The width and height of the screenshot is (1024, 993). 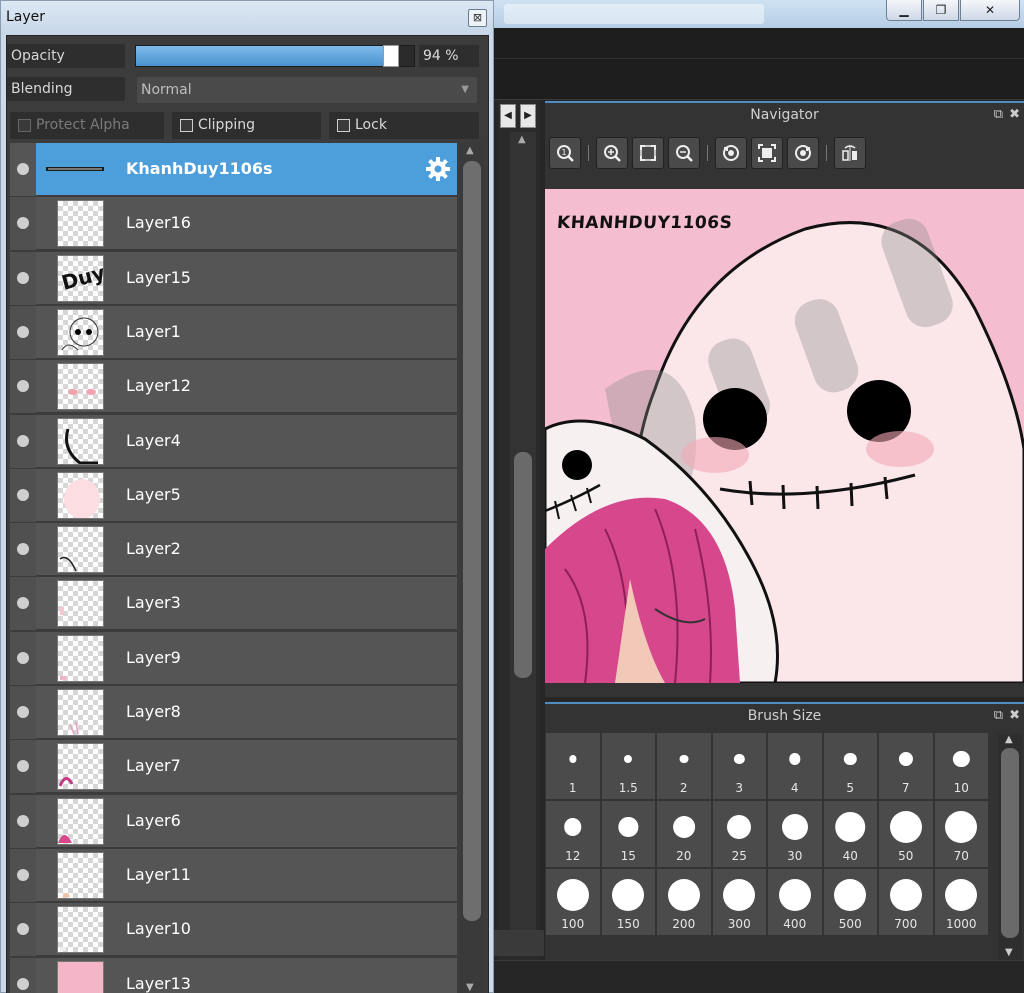 What do you see at coordinates (508, 116) in the screenshot?
I see `collapse-left-icon: ◀` at bounding box center [508, 116].